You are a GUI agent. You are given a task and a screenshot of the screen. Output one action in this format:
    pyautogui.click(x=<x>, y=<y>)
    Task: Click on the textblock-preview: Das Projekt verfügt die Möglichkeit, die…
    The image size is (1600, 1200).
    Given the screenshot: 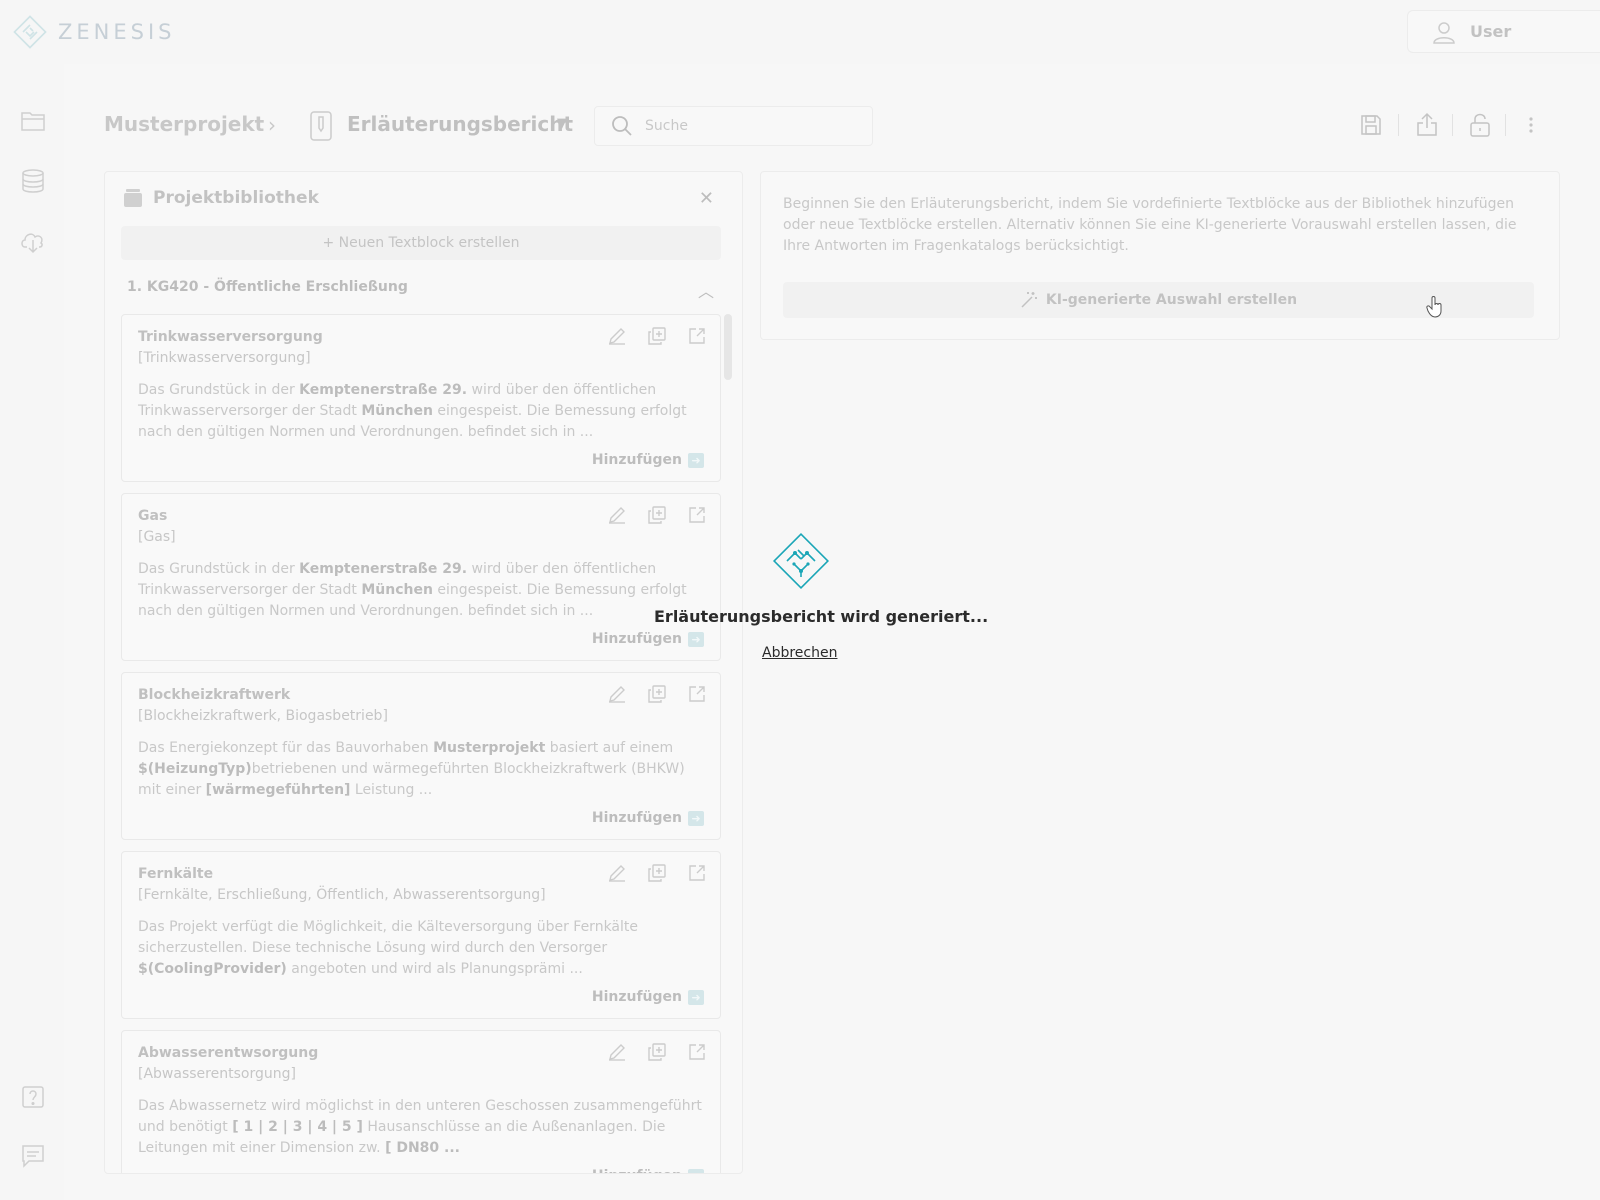 What is the action you would take?
    pyautogui.click(x=420, y=948)
    